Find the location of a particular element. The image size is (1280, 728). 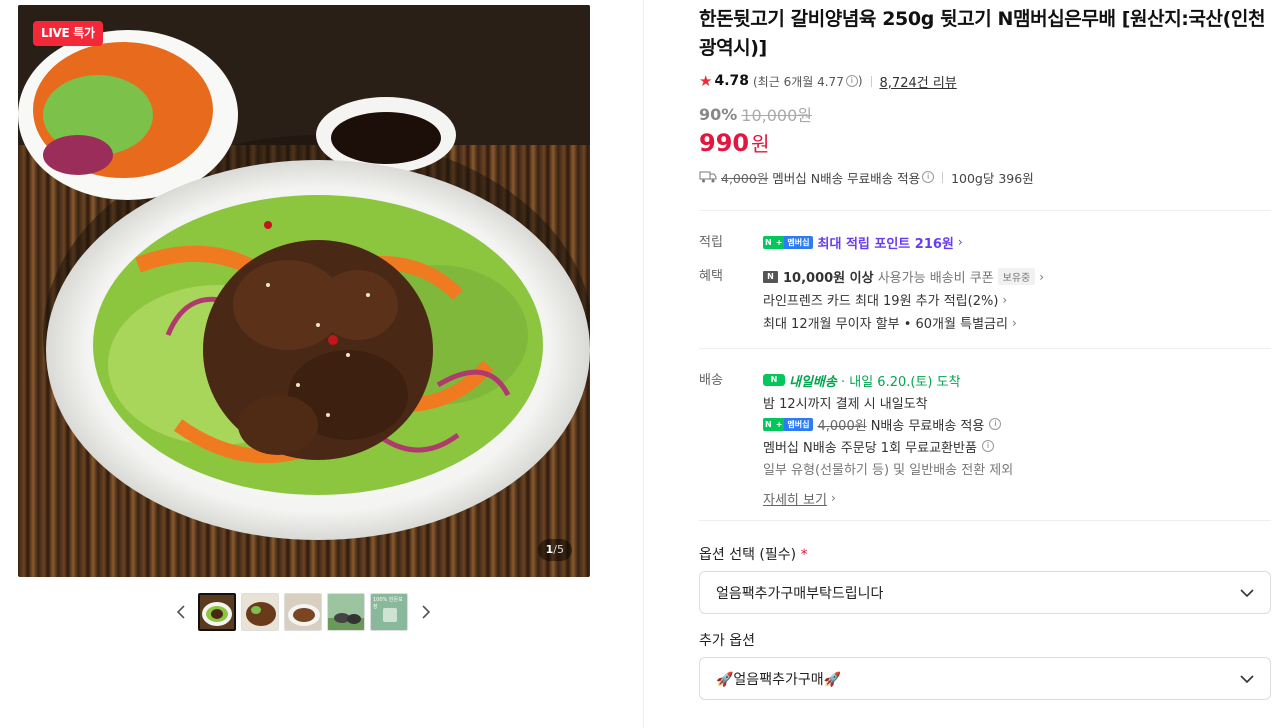

exclusion-line: 일부 유형(선물하기 등) 및 일반배송 전환 제외 is located at coordinates (1017, 468).